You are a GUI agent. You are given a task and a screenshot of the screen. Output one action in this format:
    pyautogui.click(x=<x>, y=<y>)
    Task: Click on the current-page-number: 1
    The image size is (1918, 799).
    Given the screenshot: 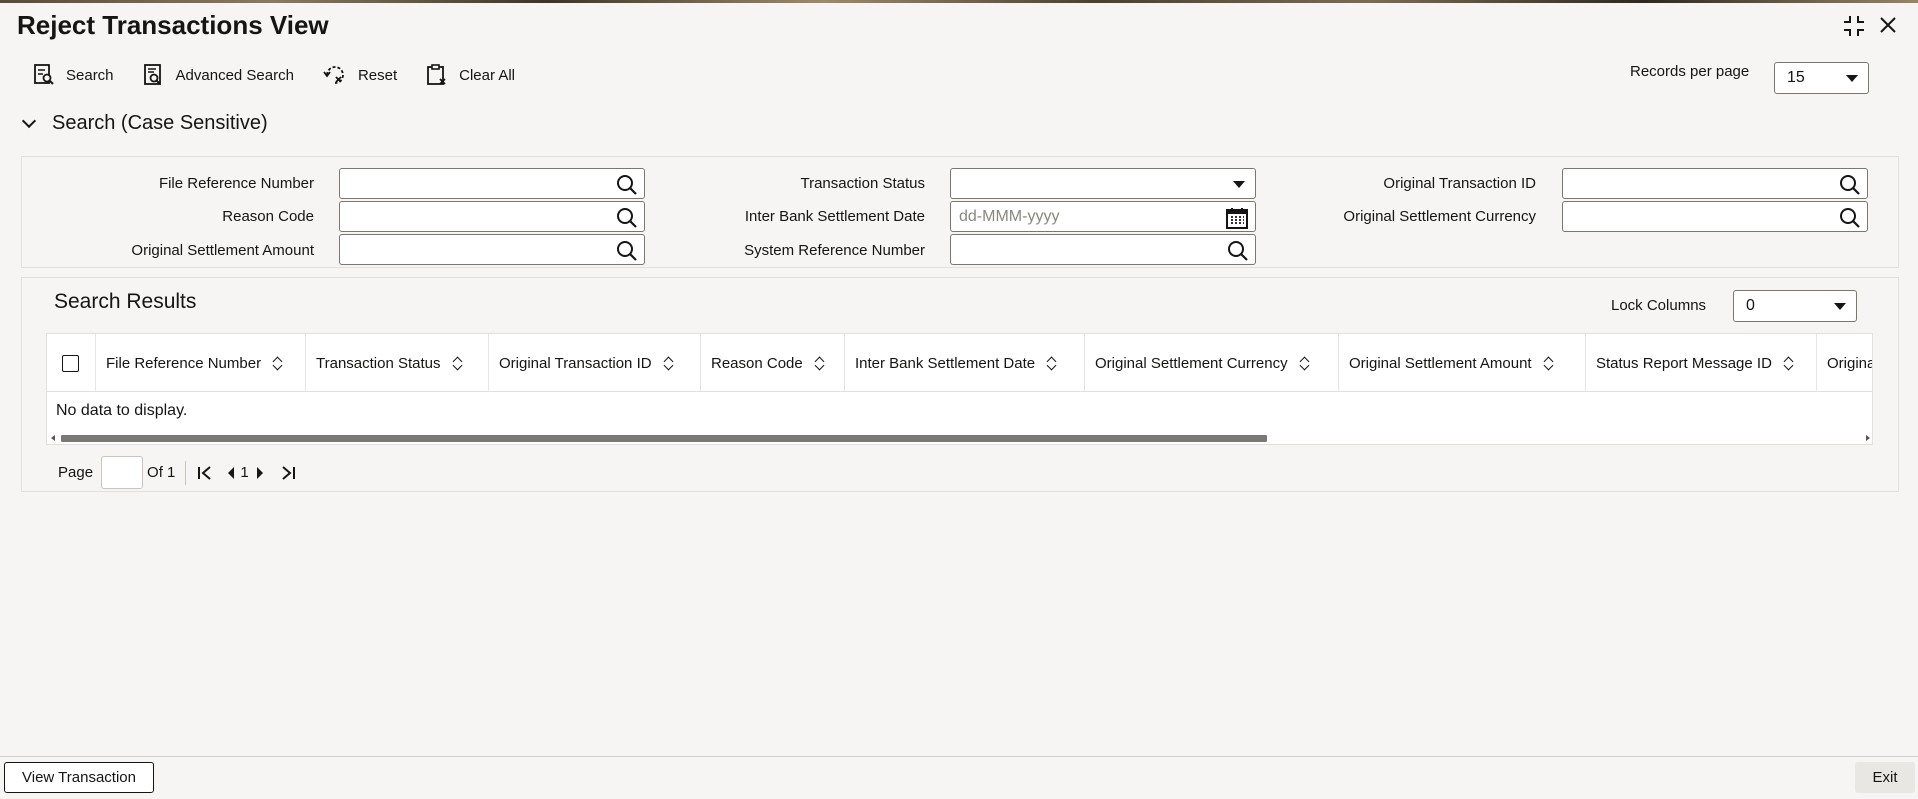 What is the action you would take?
    pyautogui.click(x=244, y=472)
    